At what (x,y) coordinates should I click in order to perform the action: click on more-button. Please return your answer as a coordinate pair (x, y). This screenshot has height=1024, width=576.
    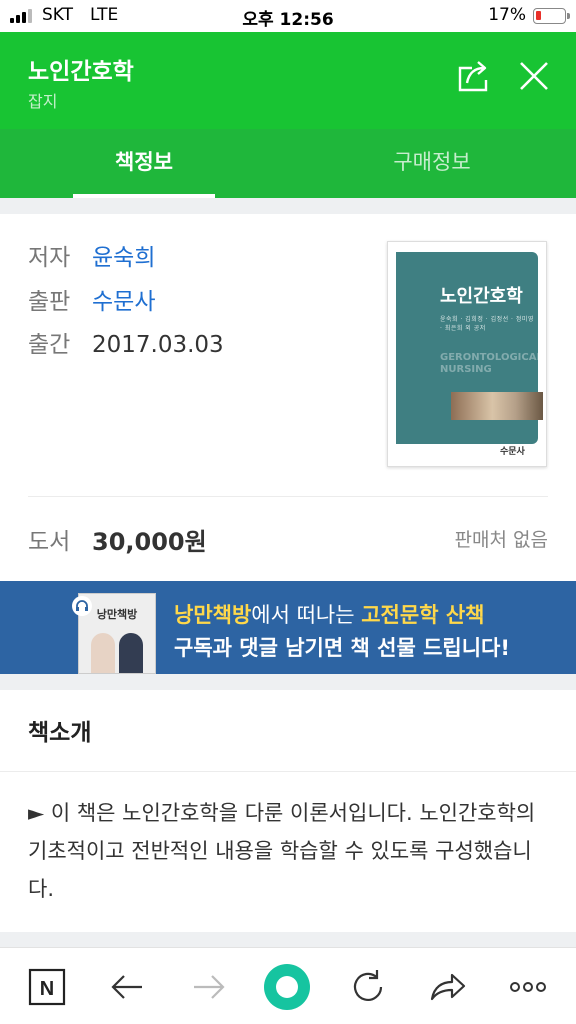
    Looking at the image, I should click on (528, 987).